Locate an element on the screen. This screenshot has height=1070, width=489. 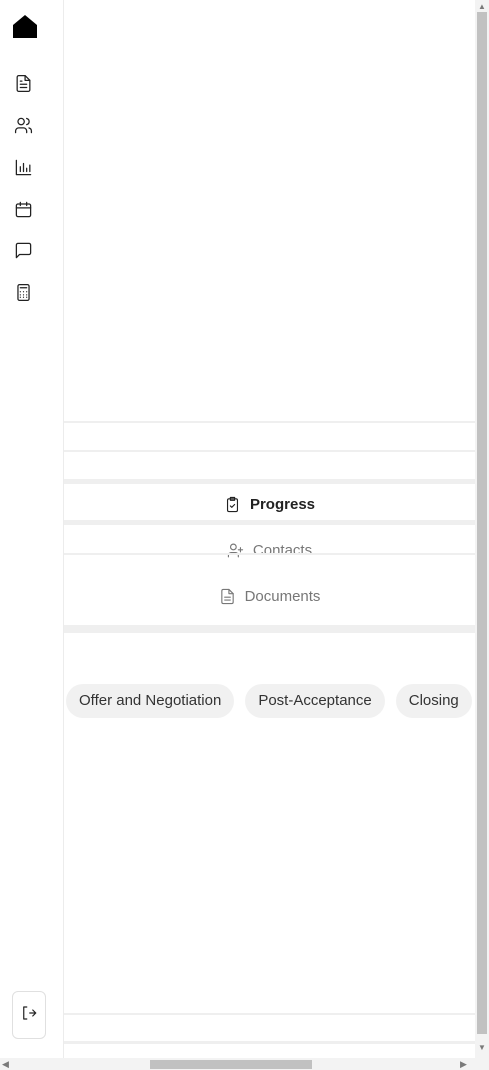
user-plus-icon is located at coordinates (240, 550).